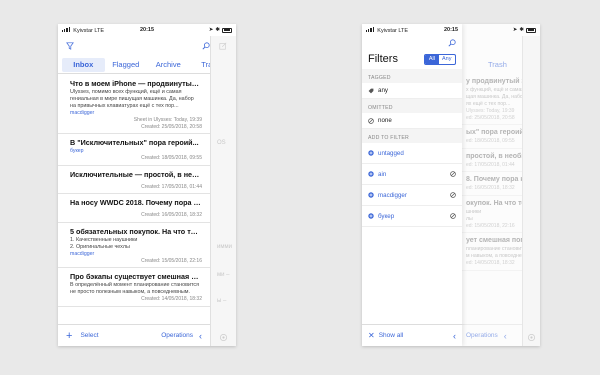 The width and height of the screenshot is (600, 375). I want to click on tag-icon, so click(371, 91).